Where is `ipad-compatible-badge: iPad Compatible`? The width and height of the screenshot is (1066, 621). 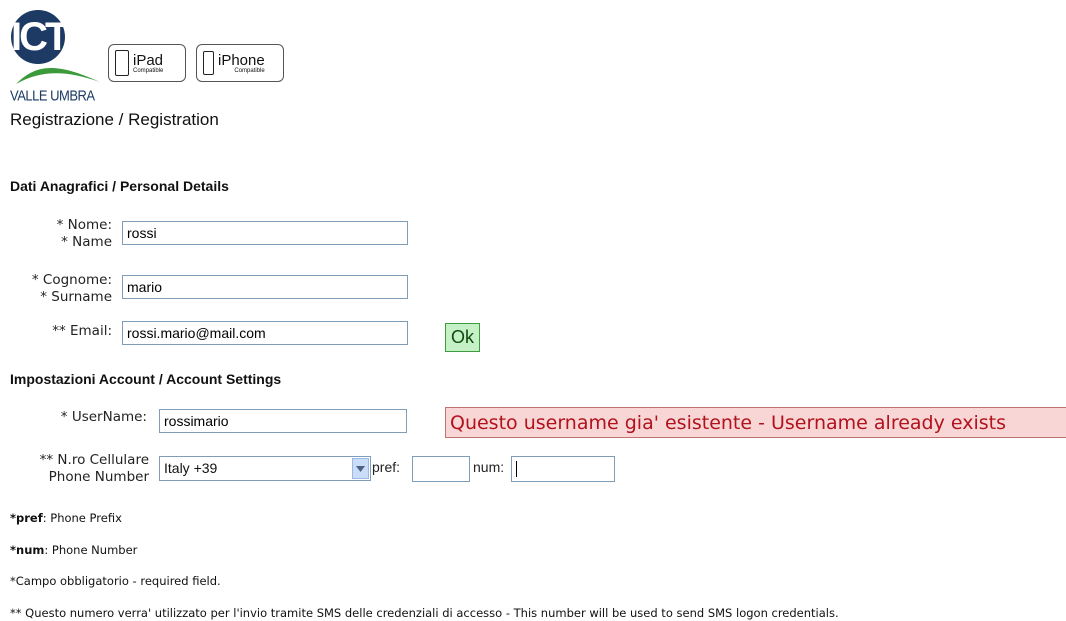 ipad-compatible-badge: iPad Compatible is located at coordinates (147, 63).